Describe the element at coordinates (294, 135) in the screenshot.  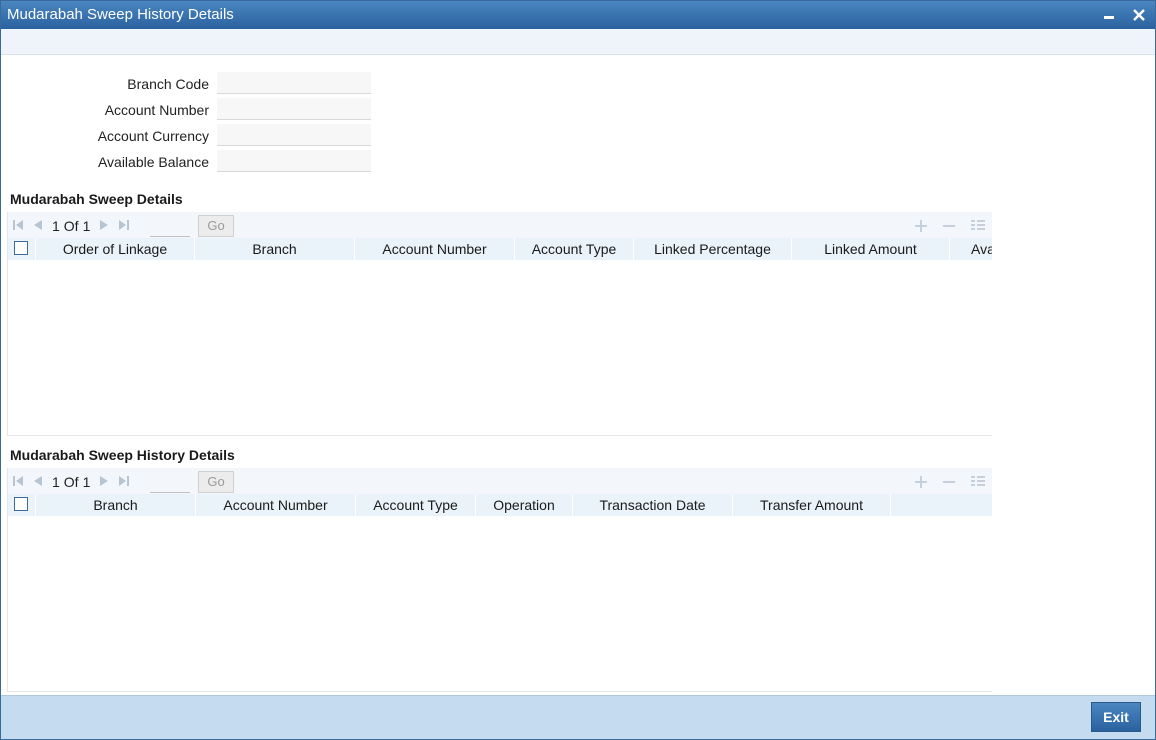
I see `account-currency-field` at that location.